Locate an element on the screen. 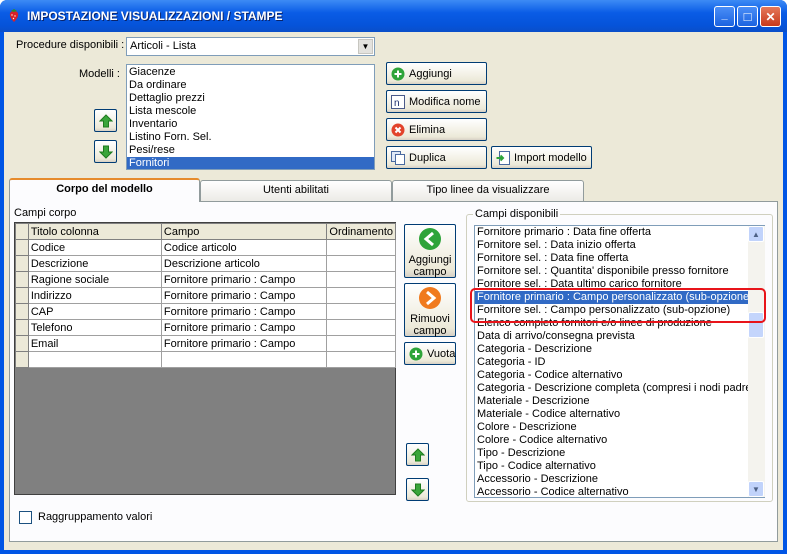 Image resolution: width=787 pixels, height=554 pixels. campi-disponibili-item: Categoria - Descrizione is located at coordinates (611, 349).